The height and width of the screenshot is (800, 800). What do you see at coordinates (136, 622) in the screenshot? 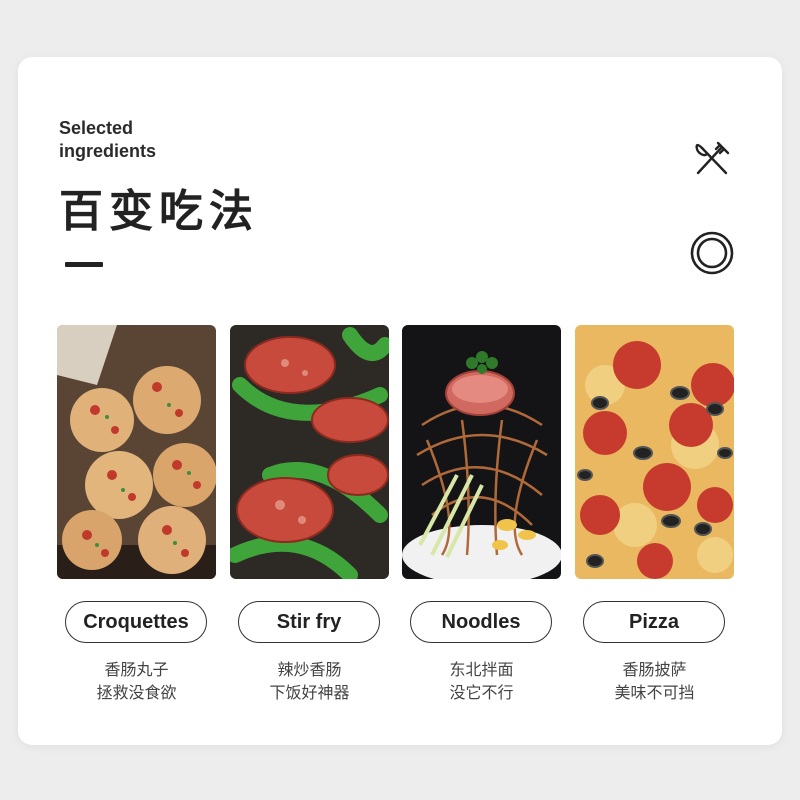
I see `croquettes-label-pill: Croquettes` at bounding box center [136, 622].